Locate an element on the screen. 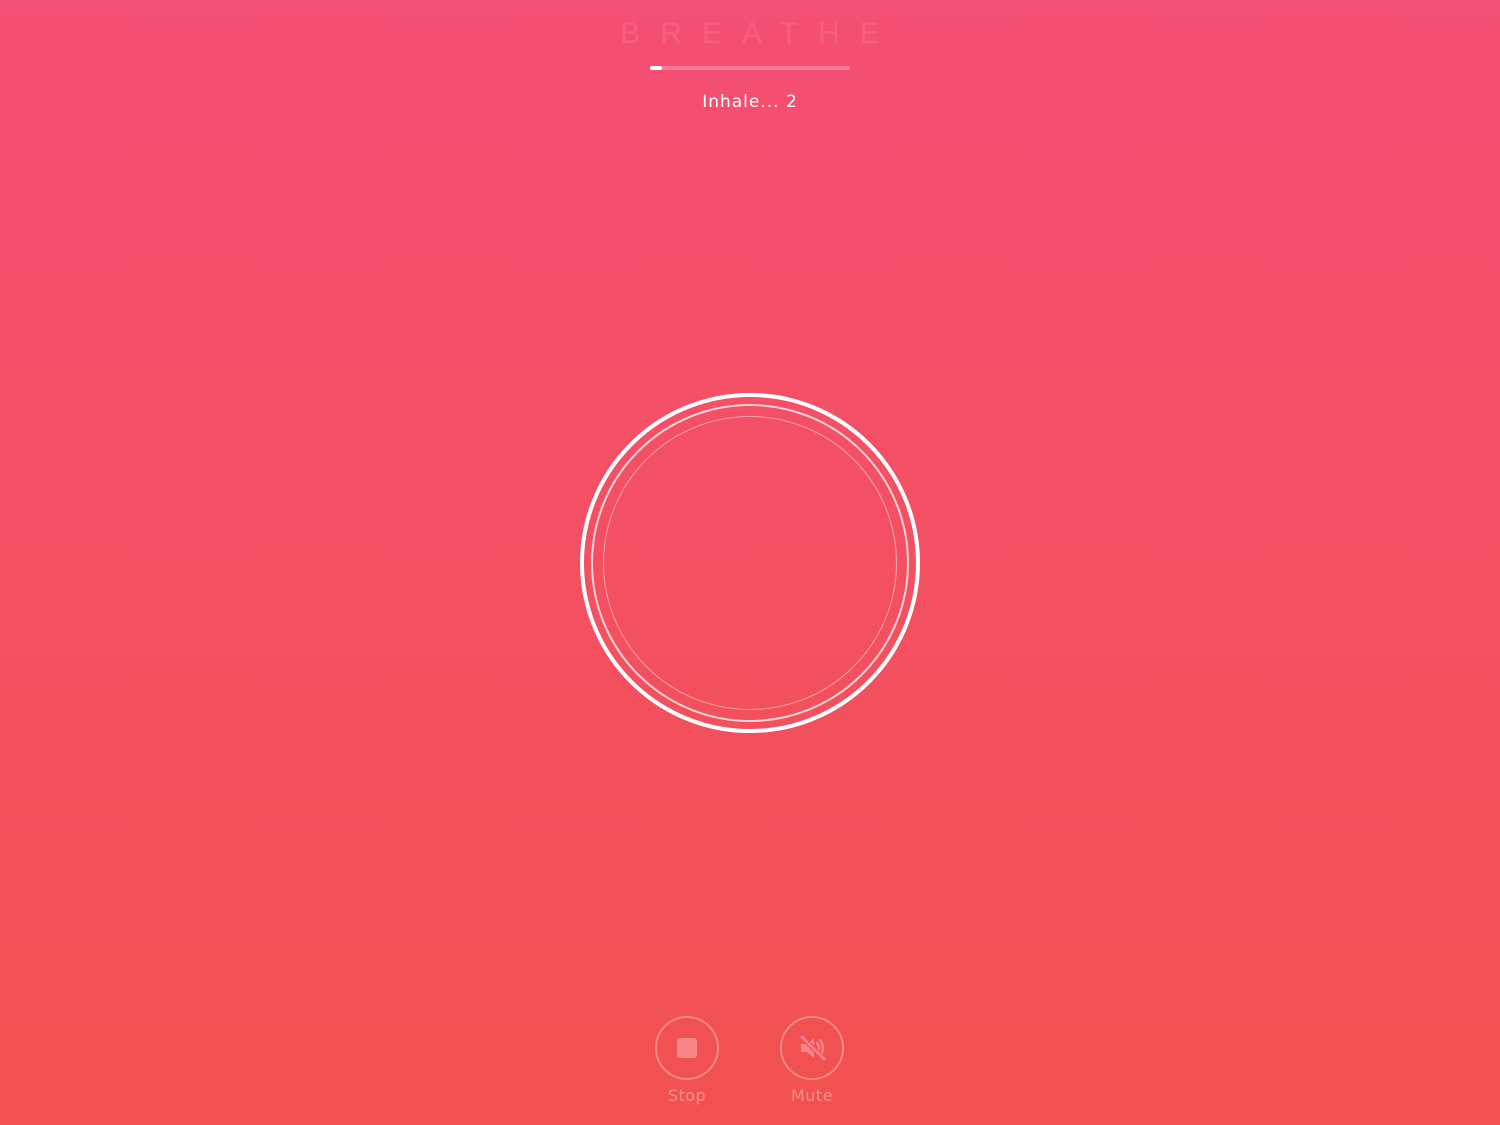  stop-button is located at coordinates (687, 1048).